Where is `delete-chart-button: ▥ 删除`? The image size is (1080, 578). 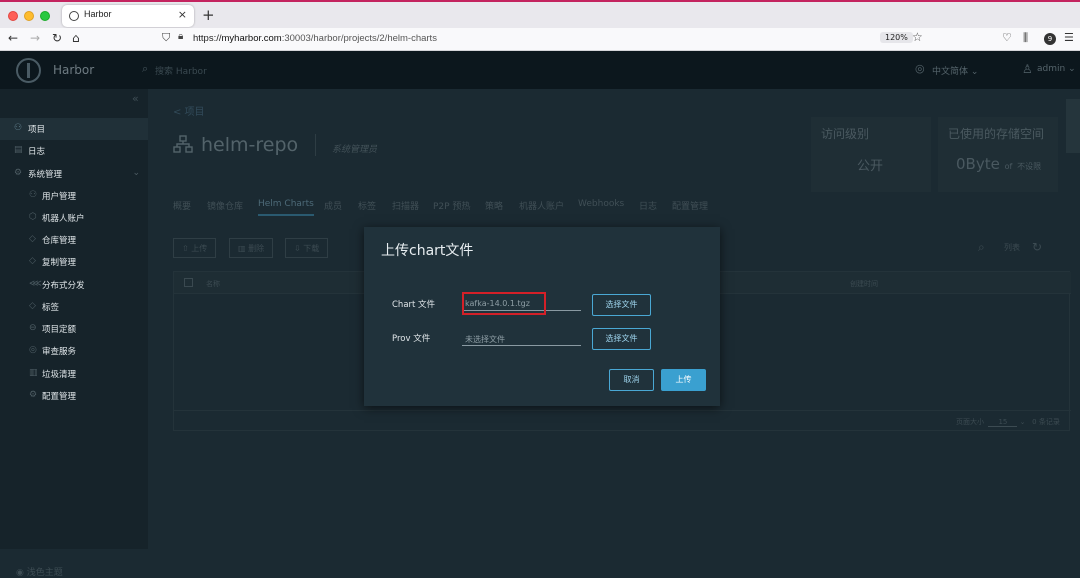 delete-chart-button: ▥ 删除 is located at coordinates (251, 248).